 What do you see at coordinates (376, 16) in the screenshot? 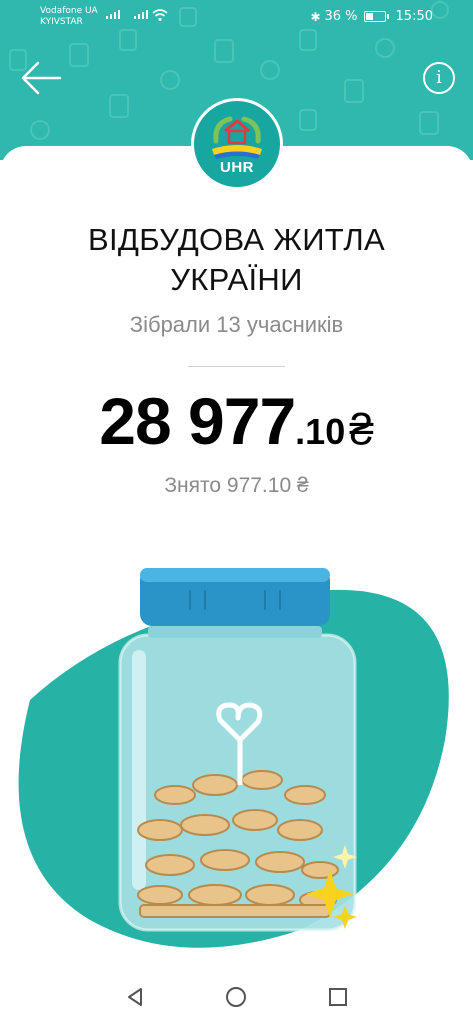
I see `battery-icon` at bounding box center [376, 16].